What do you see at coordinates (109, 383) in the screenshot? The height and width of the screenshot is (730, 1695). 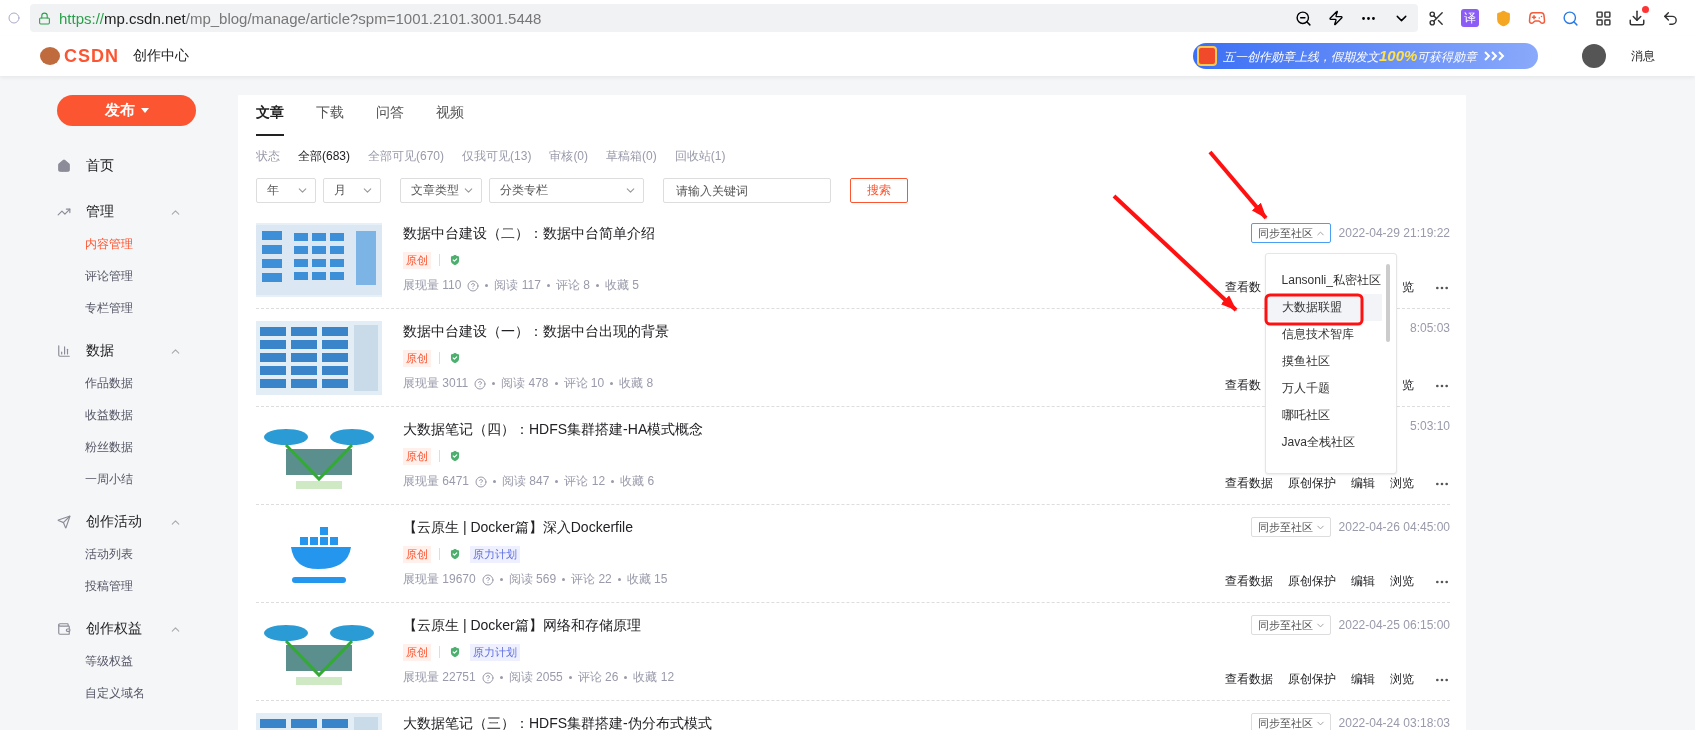 I see `sidebar-item: 作品数据` at bounding box center [109, 383].